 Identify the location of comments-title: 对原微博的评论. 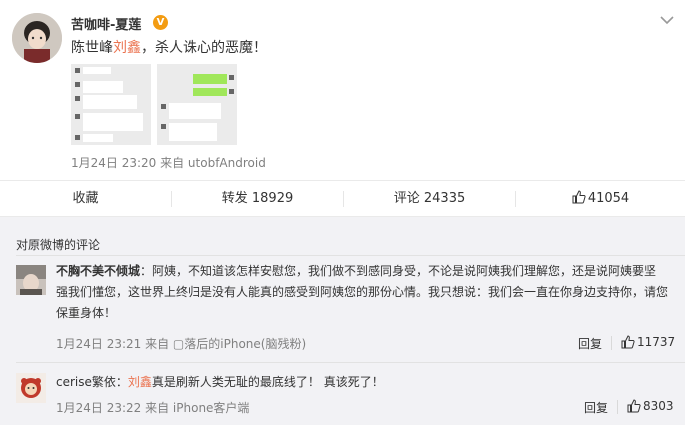
(58, 245).